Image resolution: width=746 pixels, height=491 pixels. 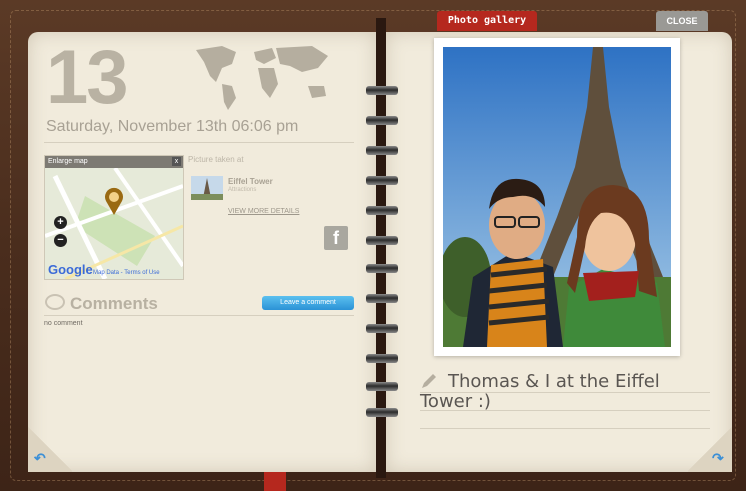 I want to click on tab-photo-gallery: Photo gallery, so click(x=487, y=21).